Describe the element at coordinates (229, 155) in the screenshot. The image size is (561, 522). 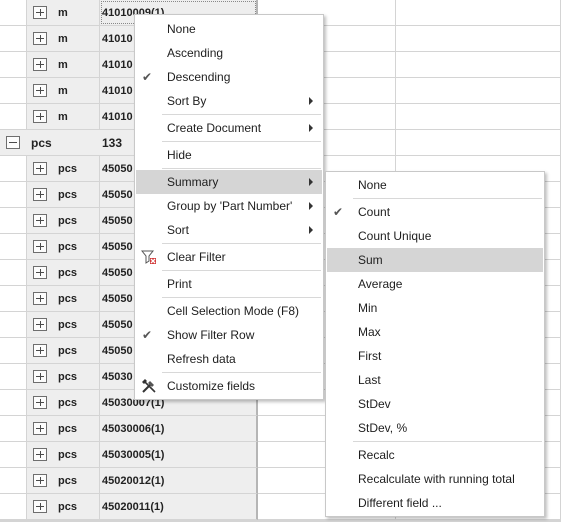
I see `menu-item-hide: Hide` at that location.